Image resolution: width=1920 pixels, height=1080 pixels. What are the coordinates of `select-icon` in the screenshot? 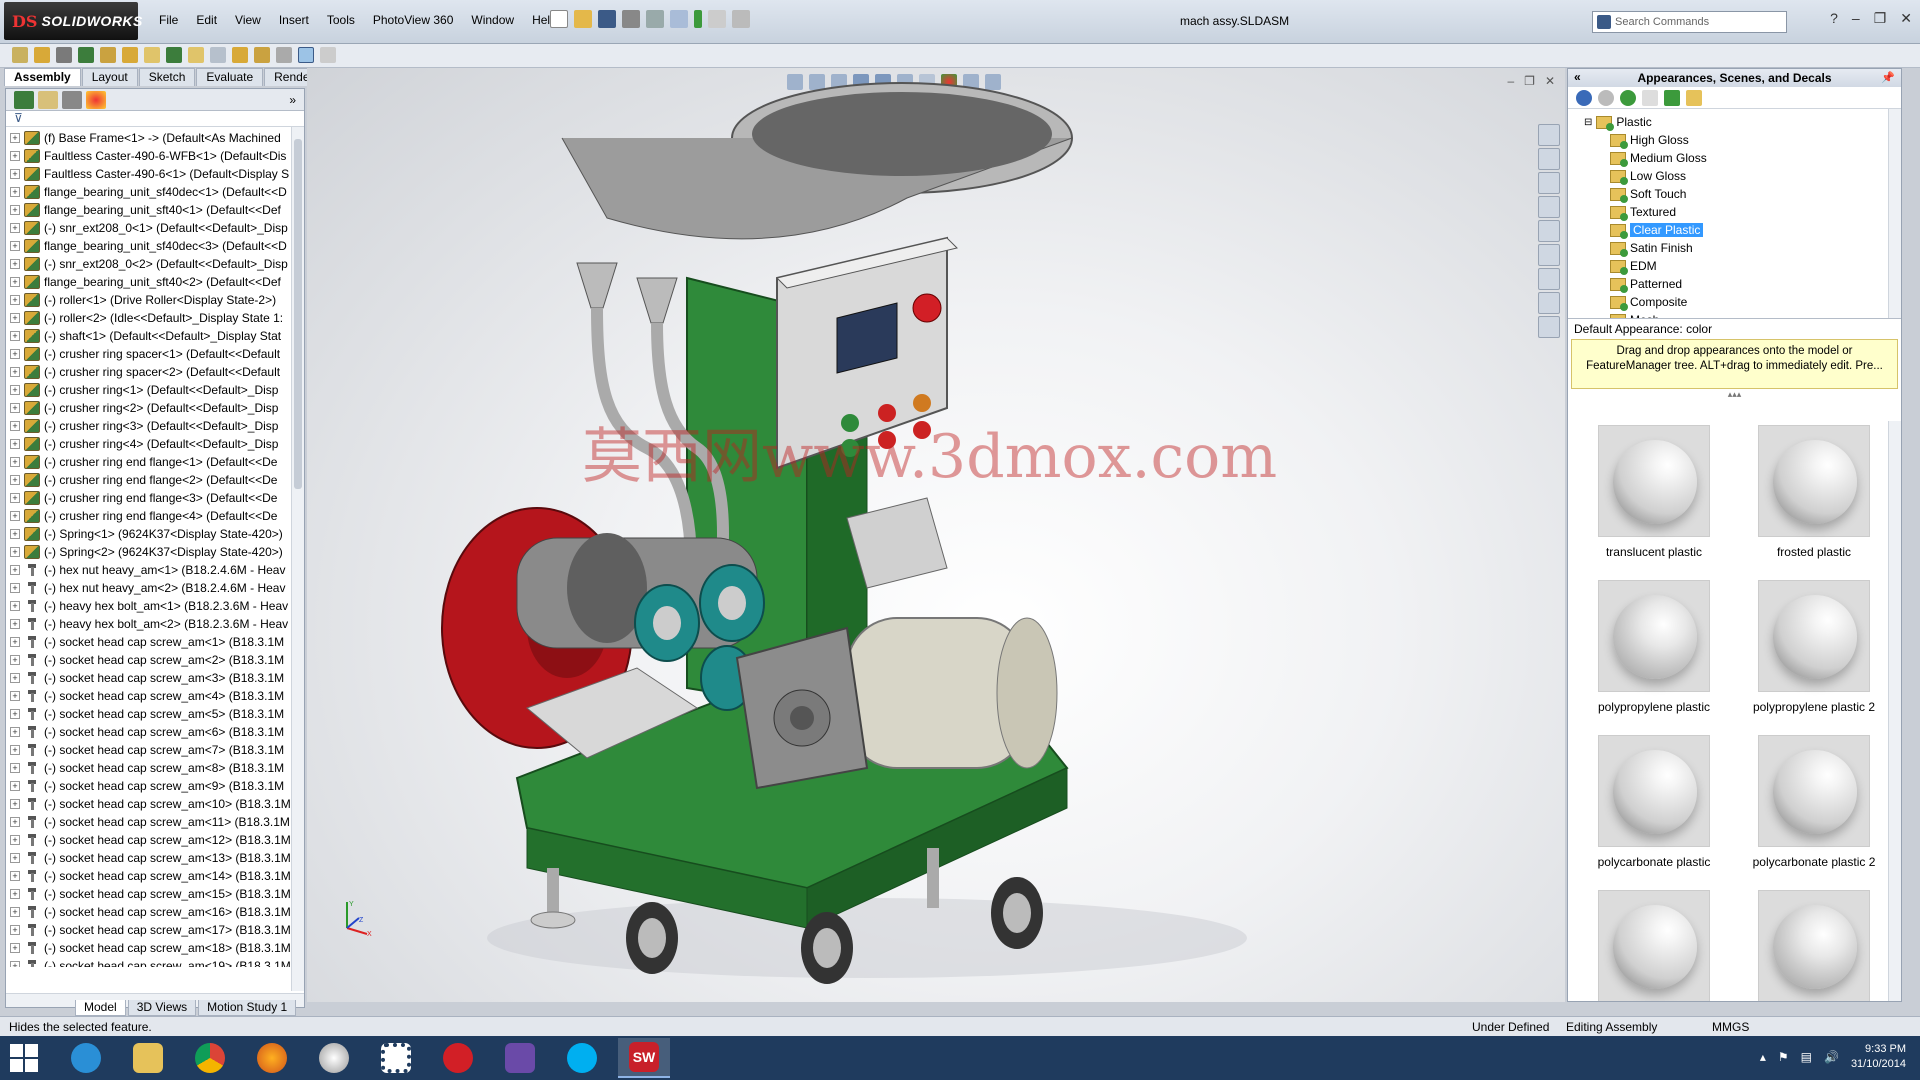 It's located at (679, 19).